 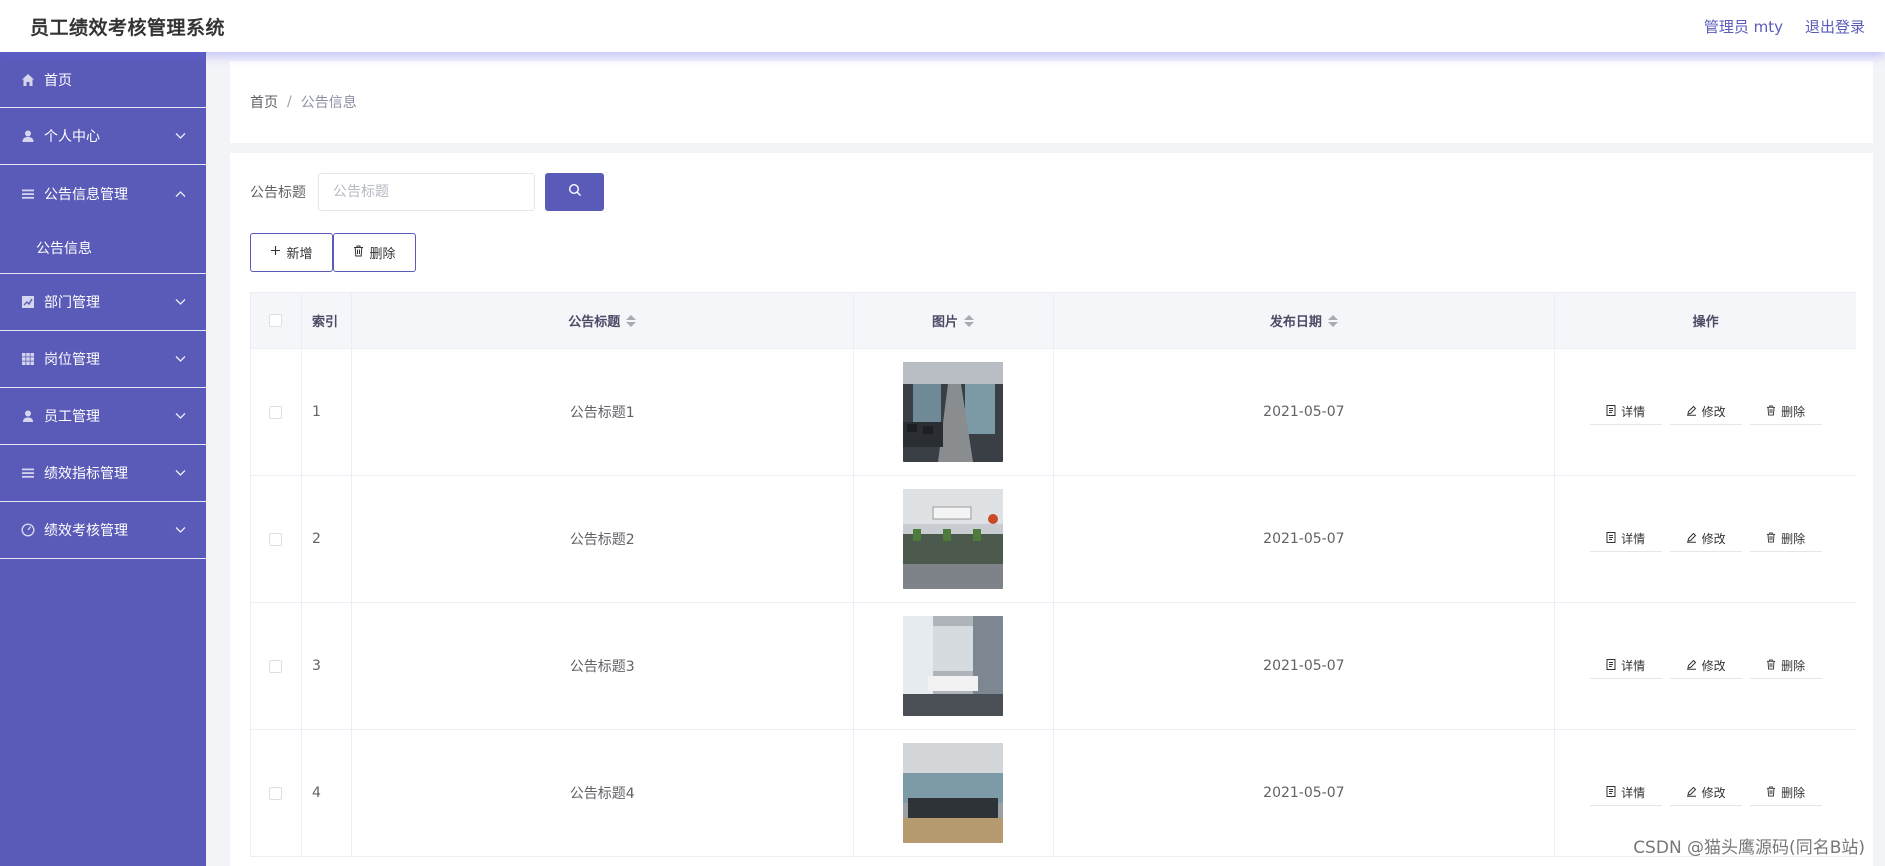 I want to click on search-bar: 公告标题, so click(x=427, y=192).